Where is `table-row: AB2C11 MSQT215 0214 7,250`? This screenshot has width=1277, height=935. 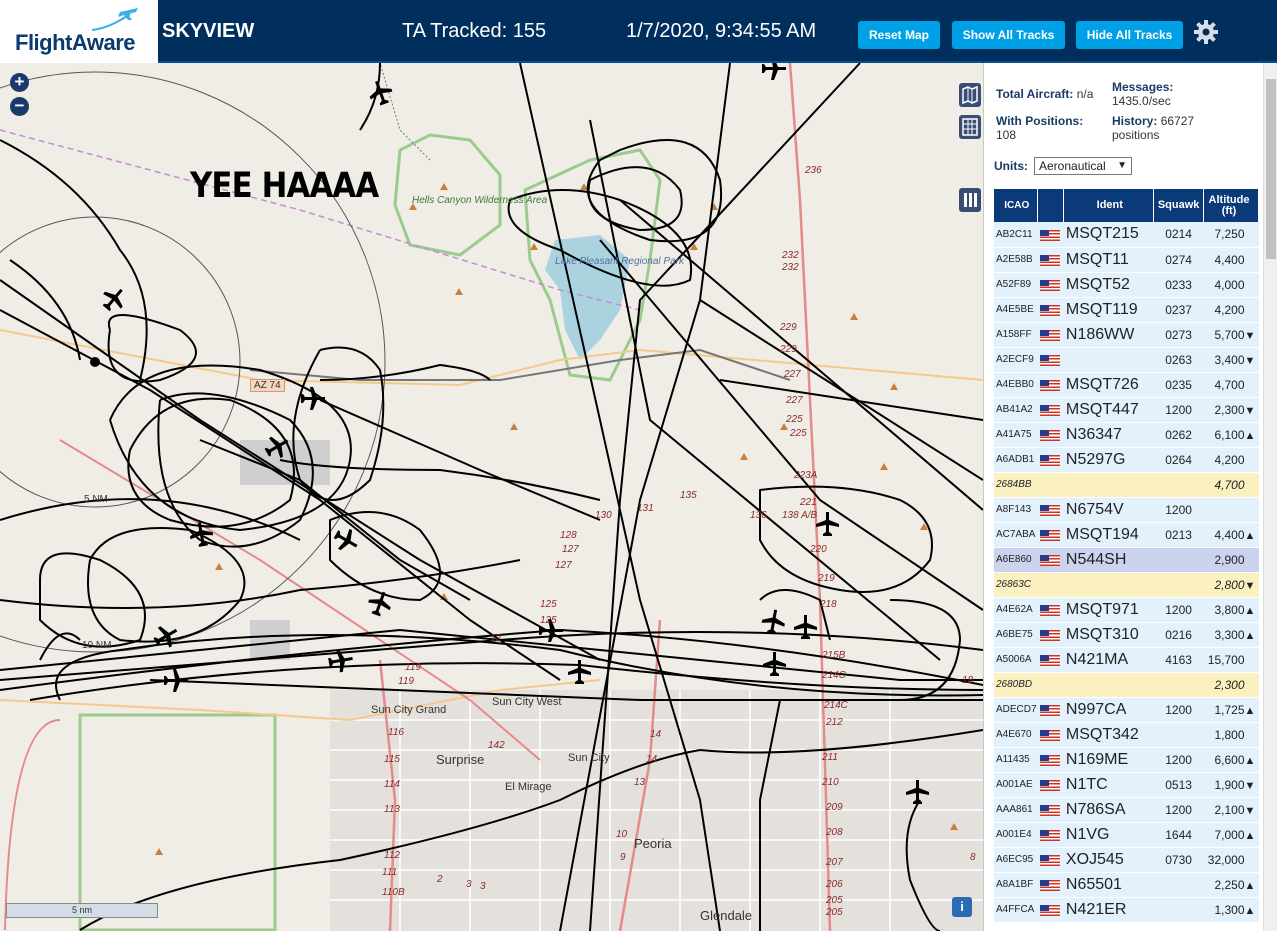
table-row: AB2C11 MSQT215 0214 7,250 is located at coordinates (1126, 235).